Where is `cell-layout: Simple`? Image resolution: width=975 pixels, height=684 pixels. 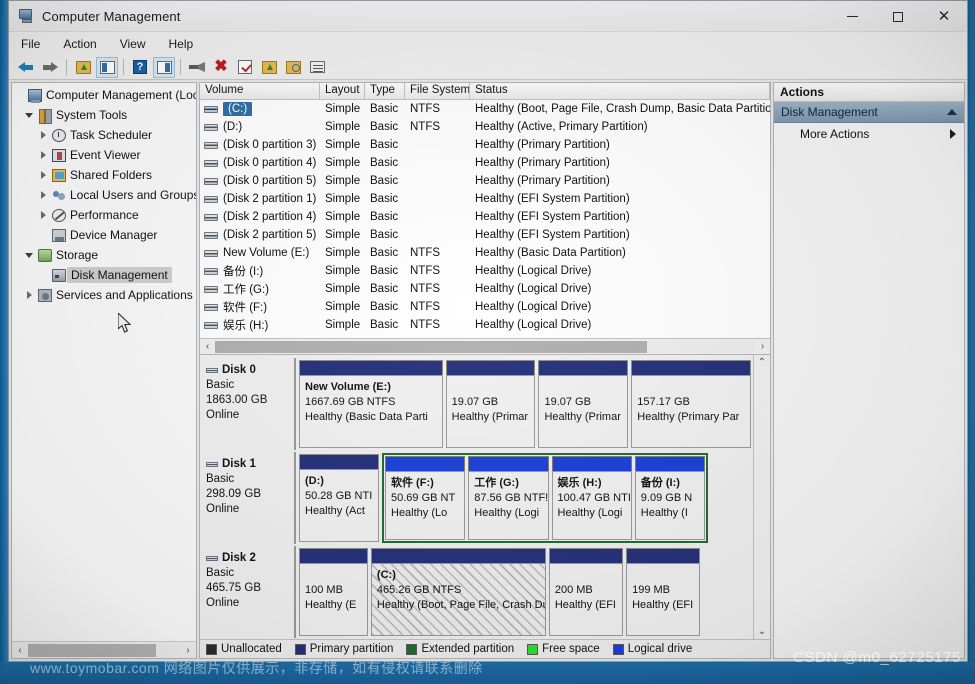 cell-layout: Simple is located at coordinates (343, 109).